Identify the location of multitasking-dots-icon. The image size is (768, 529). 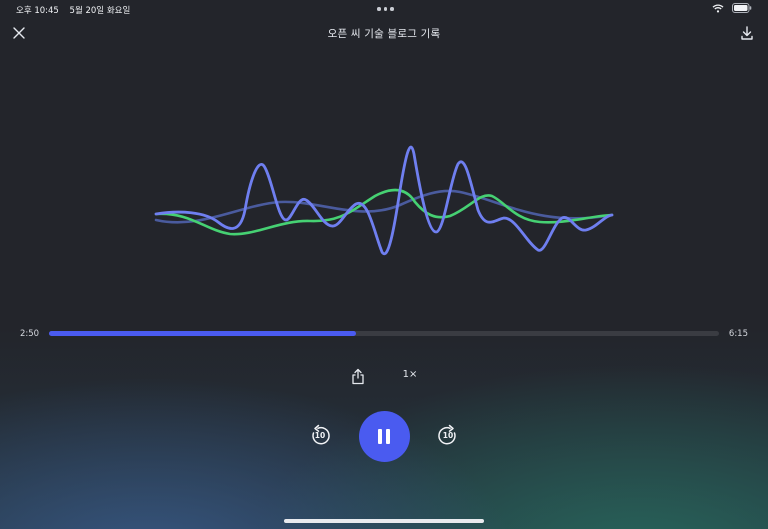
(385, 9).